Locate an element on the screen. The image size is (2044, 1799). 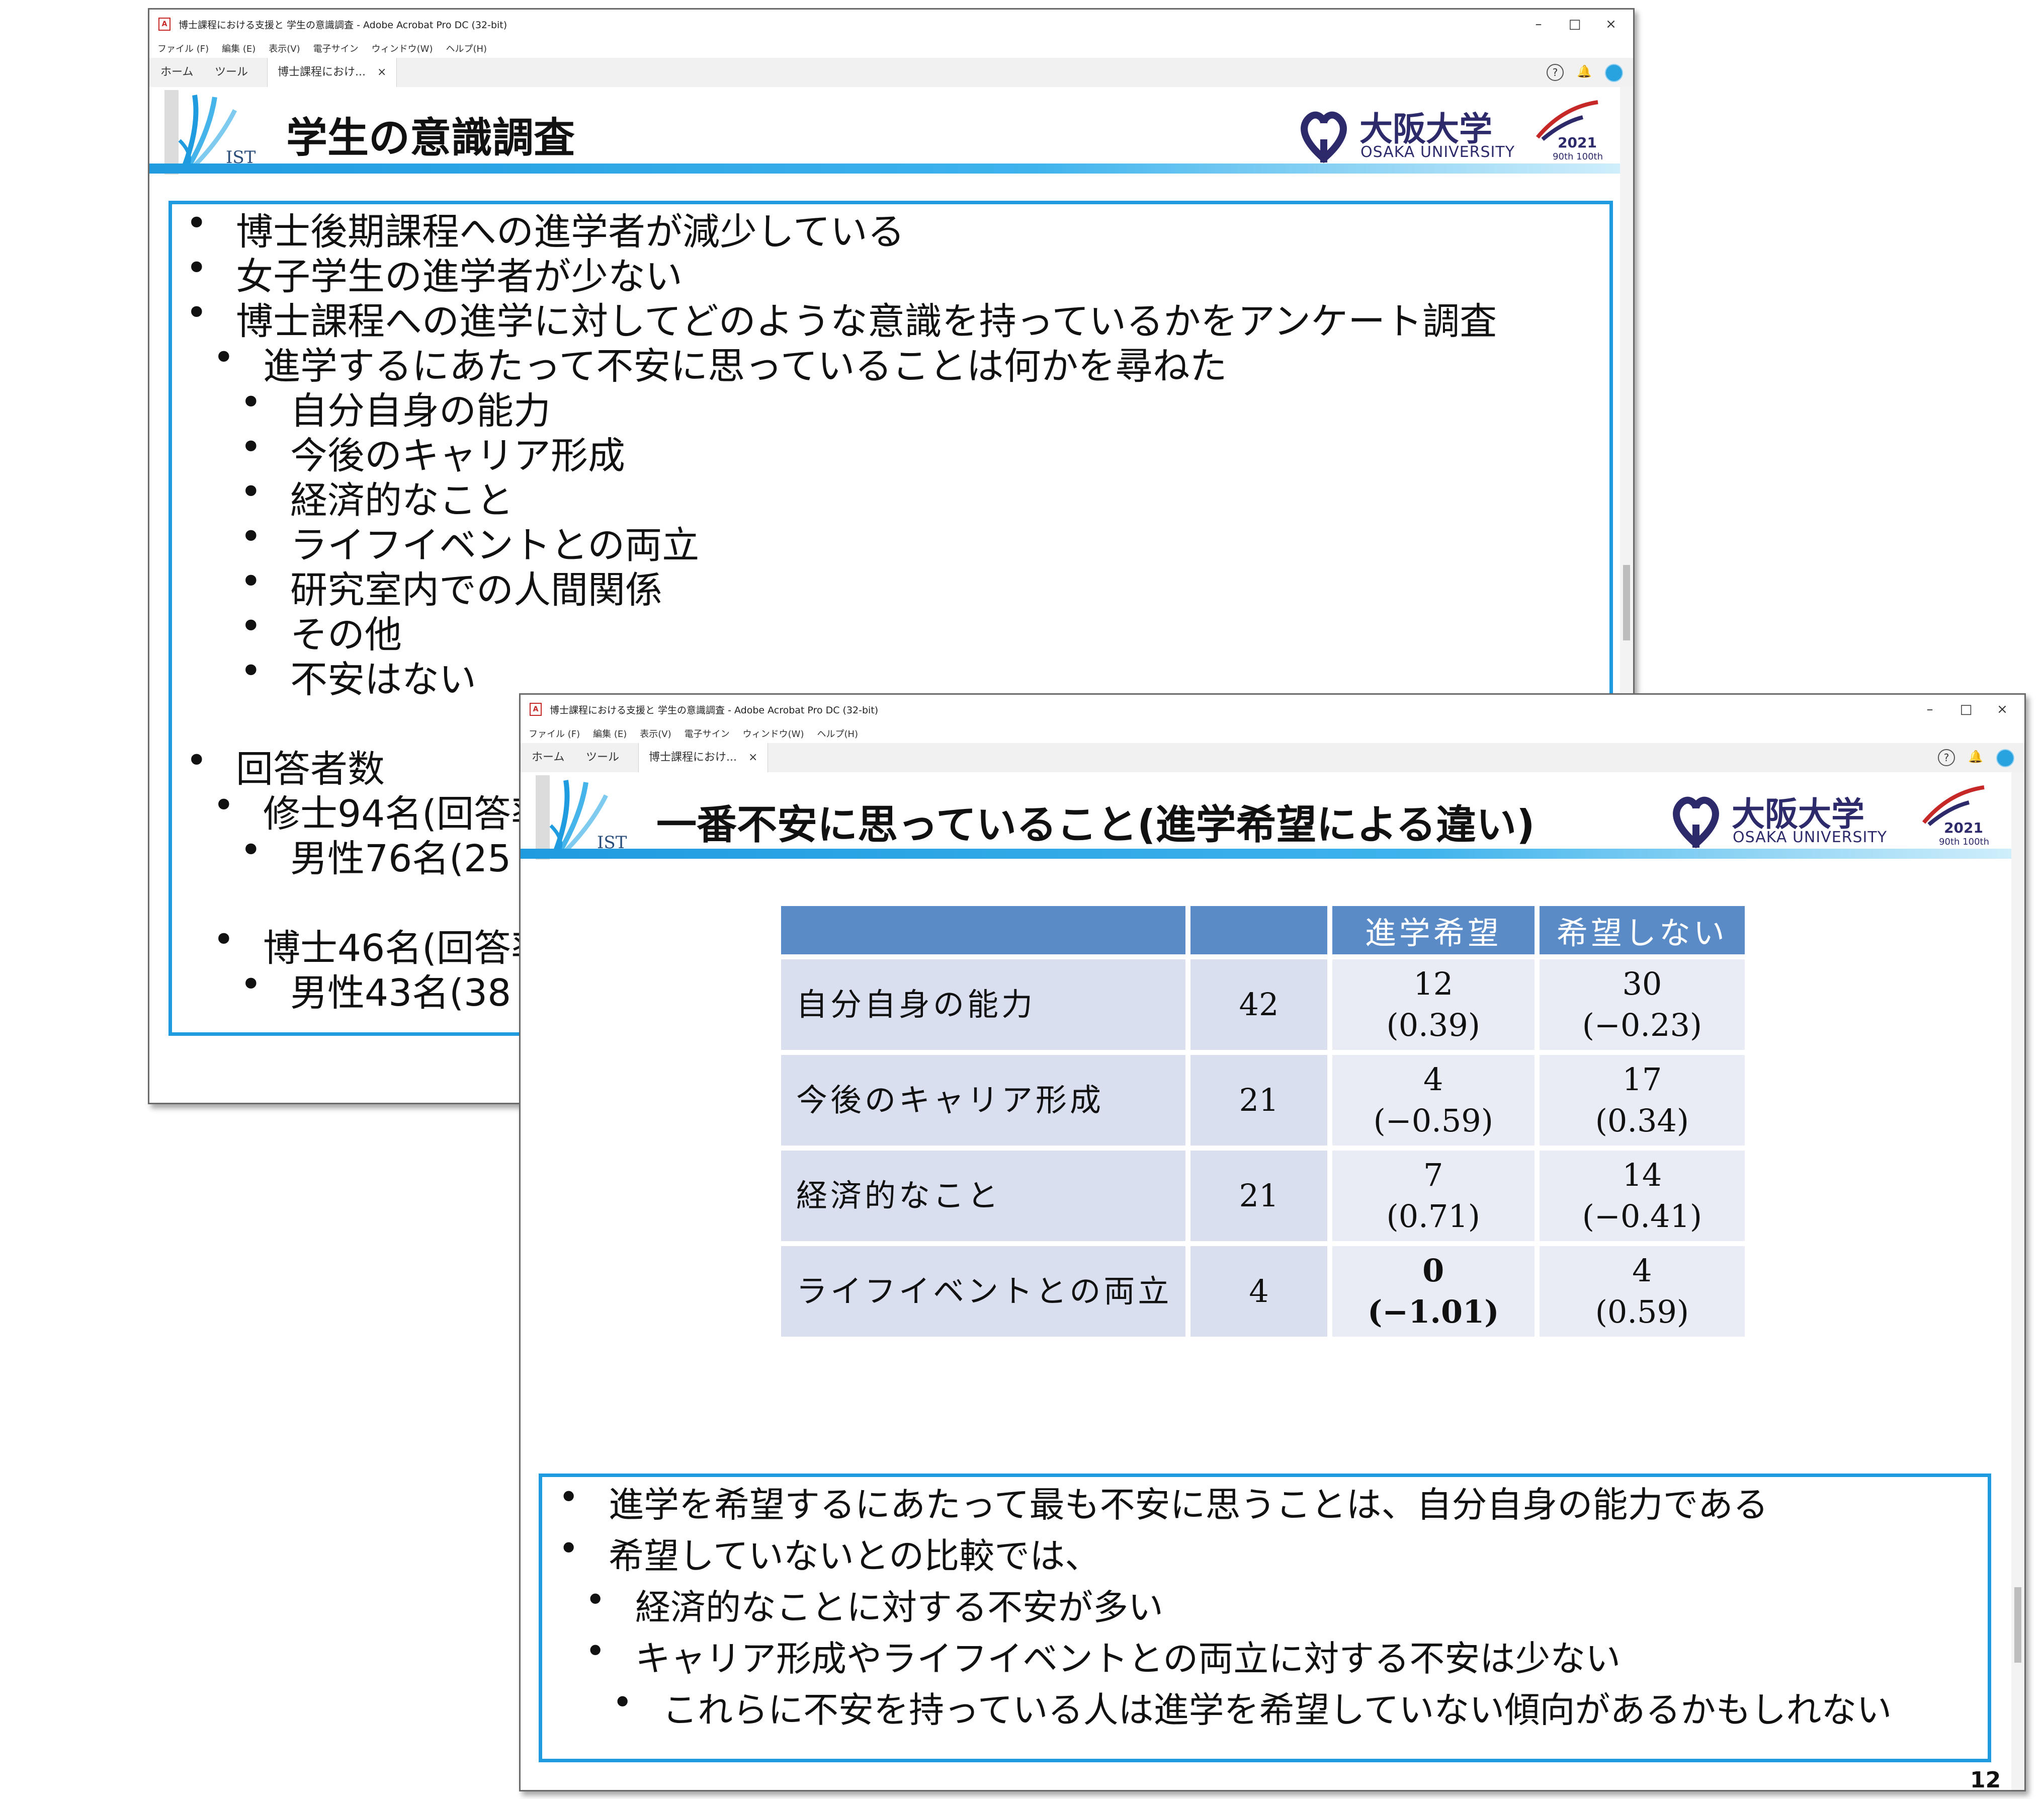
bullet-item: • 男性76名(25 is located at coordinates (376, 854).